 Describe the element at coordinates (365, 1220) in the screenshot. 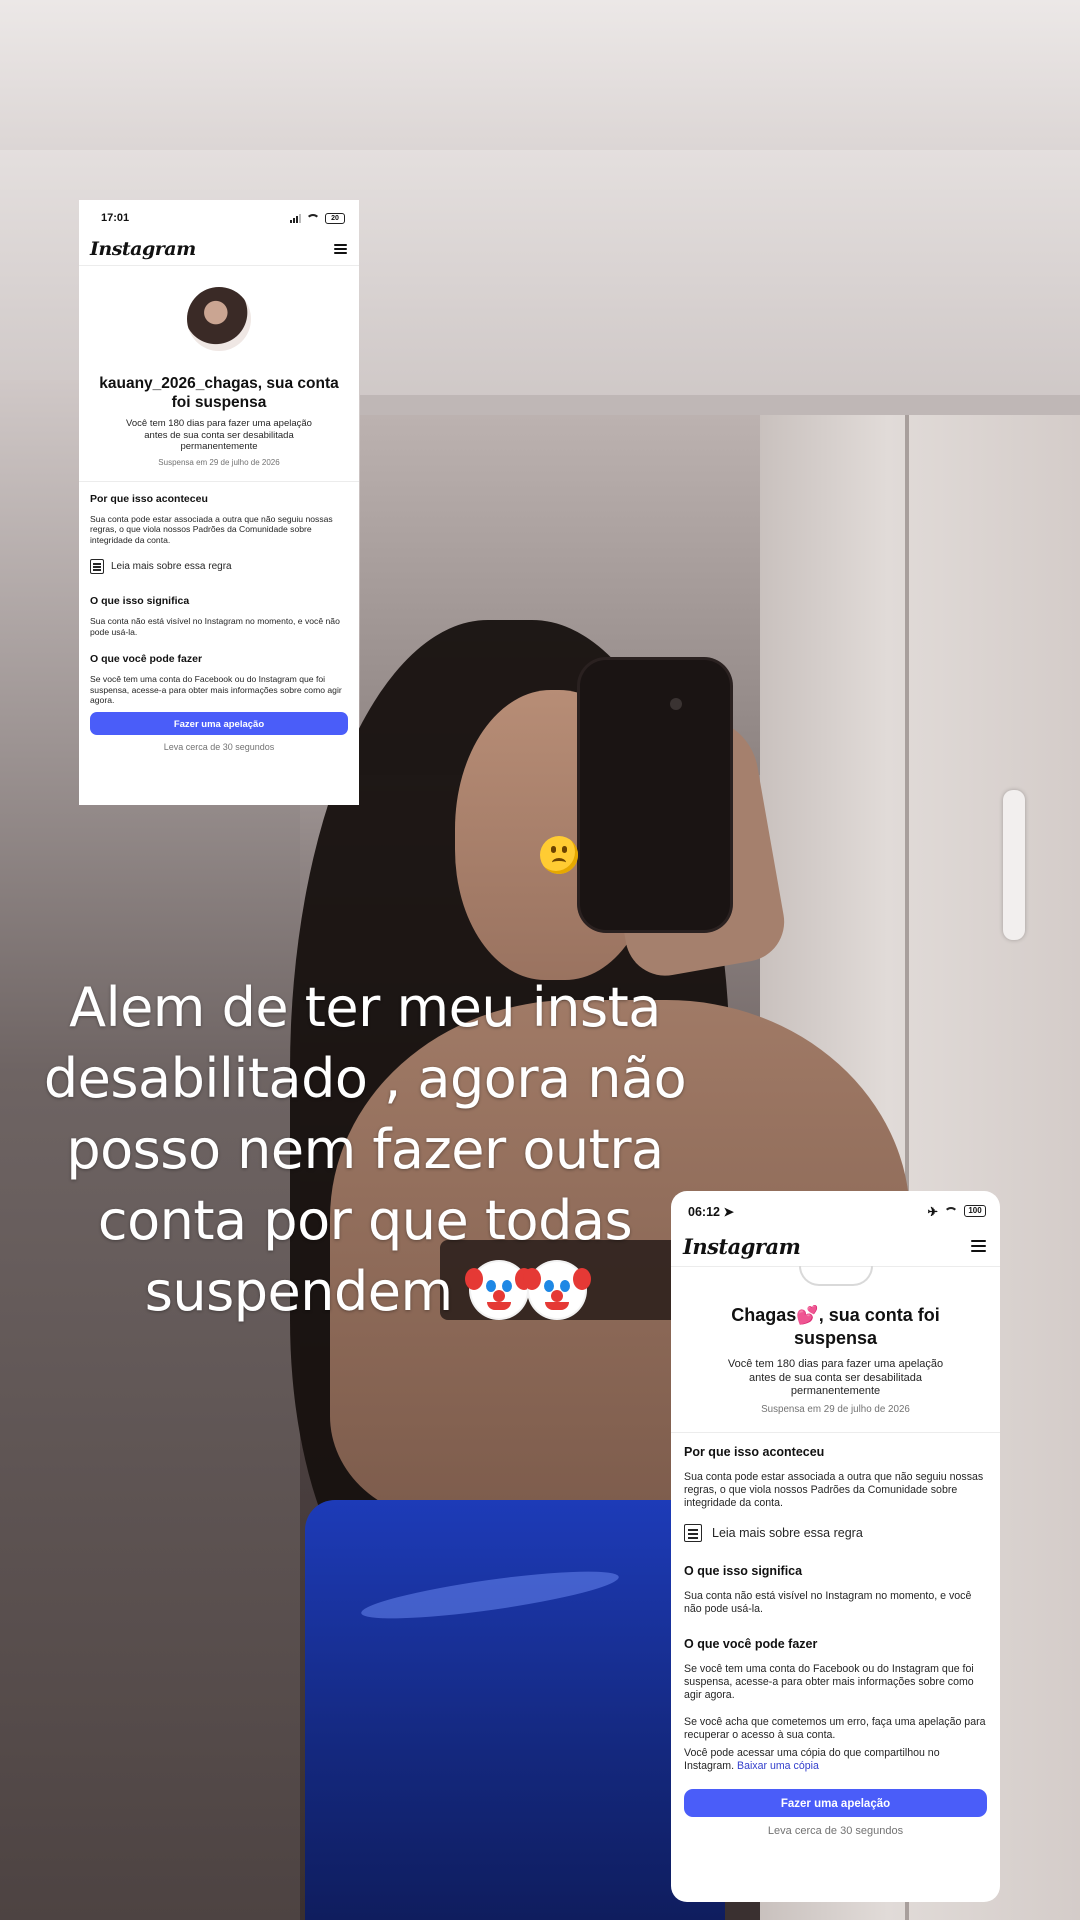

I see `caption-line: conta por que todas` at that location.